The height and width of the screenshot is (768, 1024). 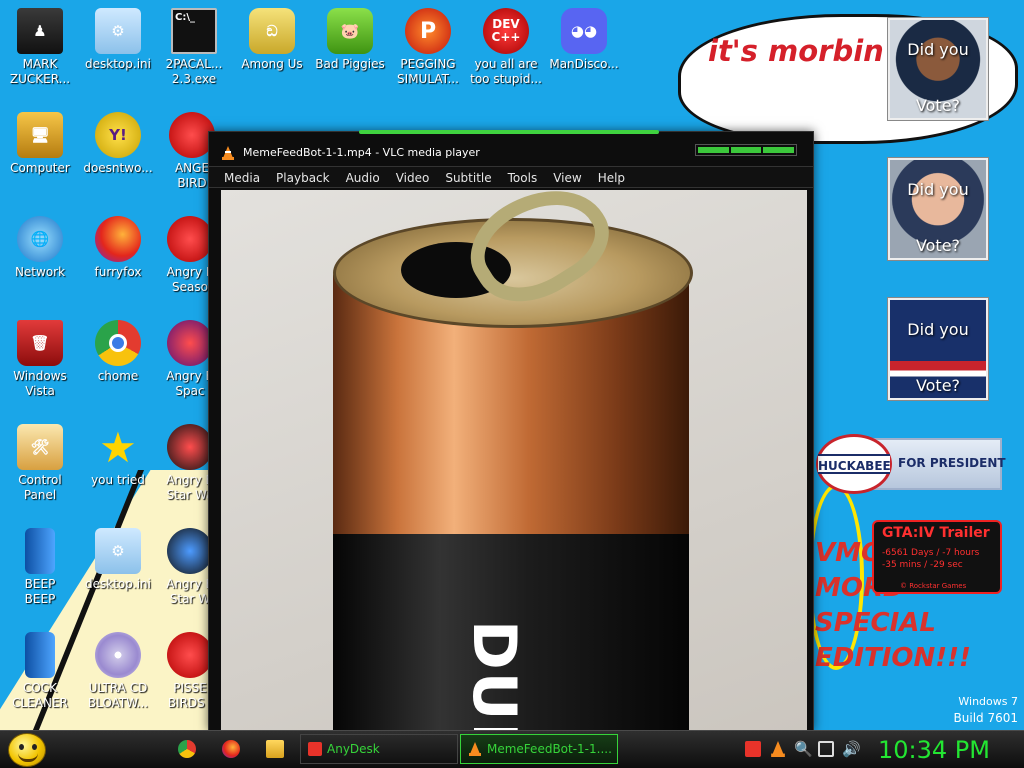 I want to click on menu-help: Help, so click(x=611, y=178).